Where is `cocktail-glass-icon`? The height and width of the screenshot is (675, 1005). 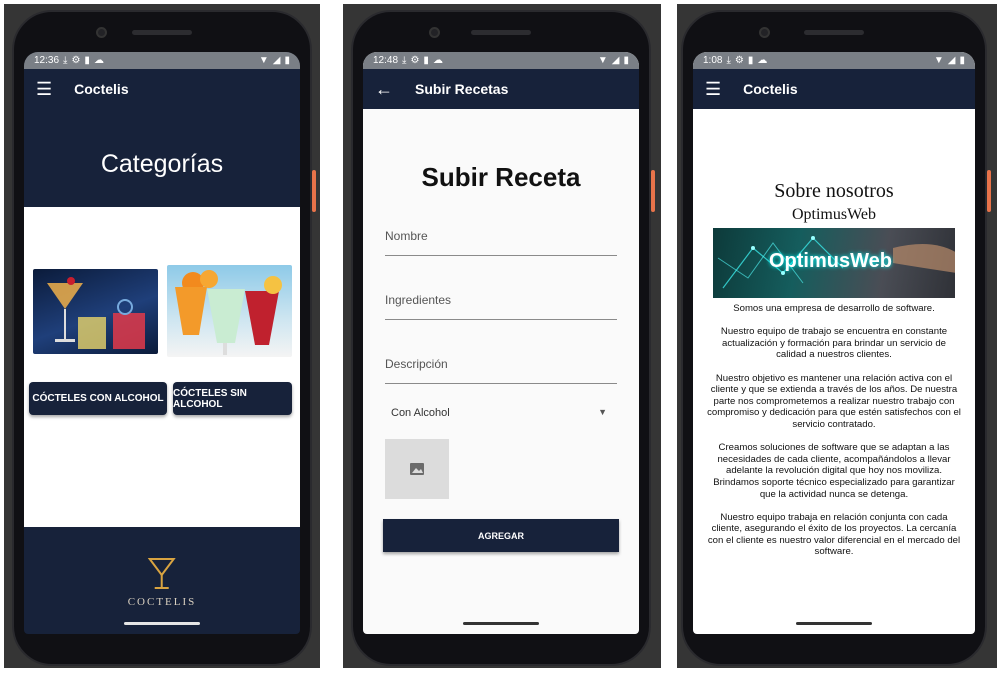
cocktail-glass-icon is located at coordinates (162, 573).